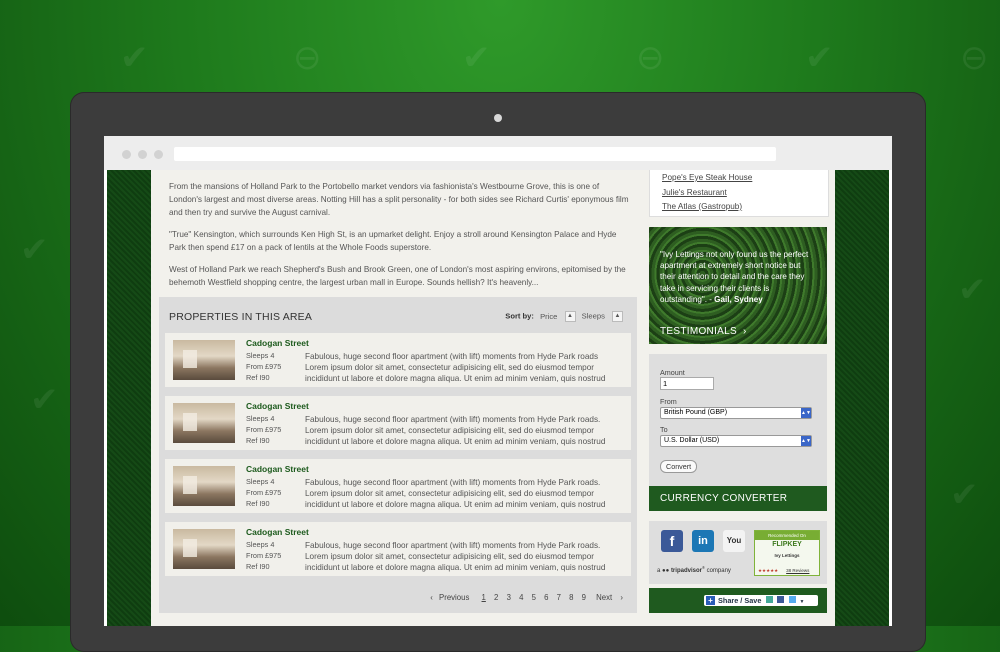 Image resolution: width=1000 pixels, height=652 pixels. I want to click on flipkey-rating: ★★★★★ 38 Reviews, so click(787, 570).